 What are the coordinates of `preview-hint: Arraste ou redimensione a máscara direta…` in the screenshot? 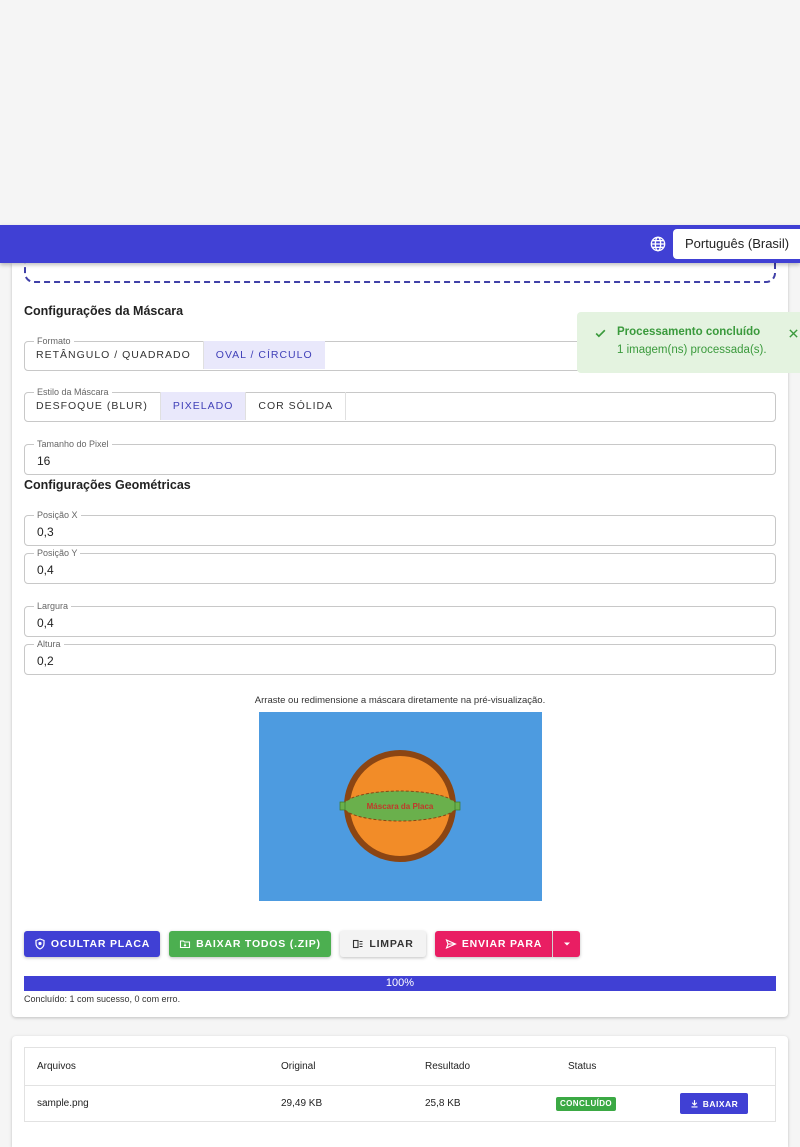 It's located at (400, 700).